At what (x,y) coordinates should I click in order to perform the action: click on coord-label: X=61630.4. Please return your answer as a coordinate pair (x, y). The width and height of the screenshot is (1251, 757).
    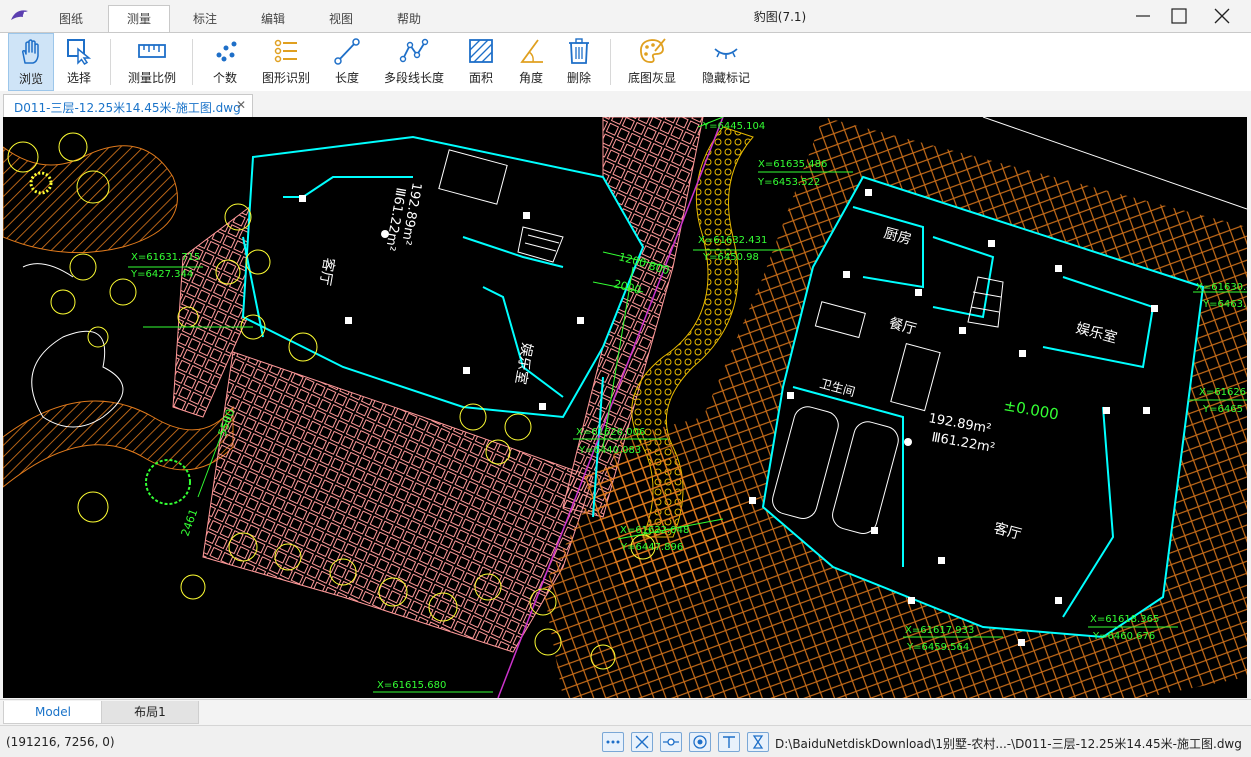
    Looking at the image, I should click on (1221, 287).